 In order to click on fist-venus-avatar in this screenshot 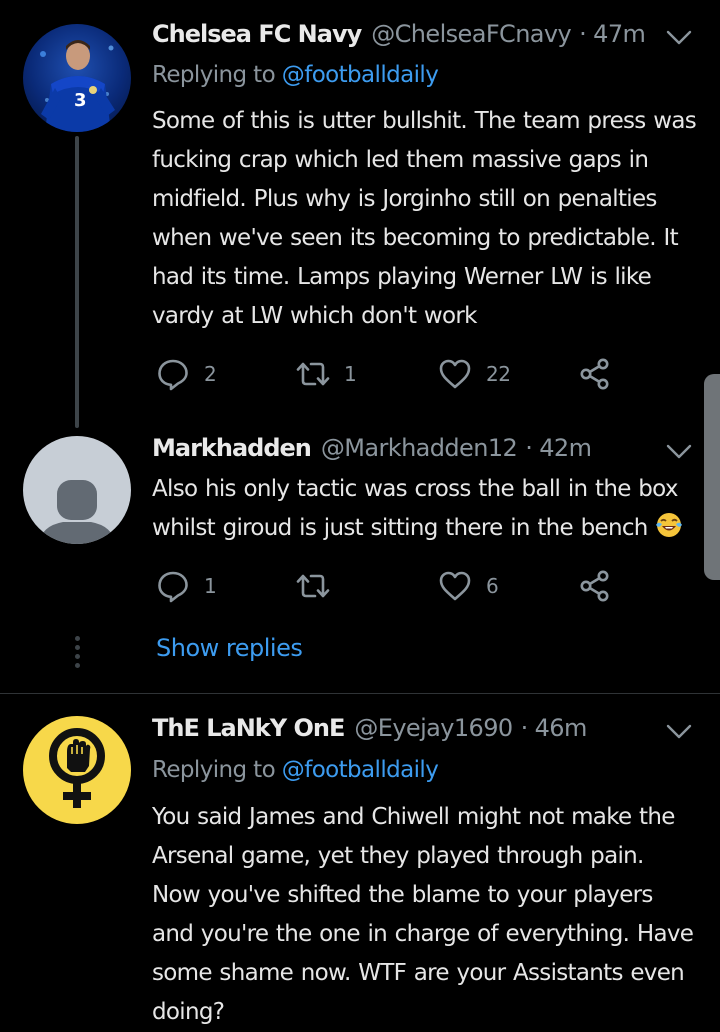, I will do `click(77, 770)`.